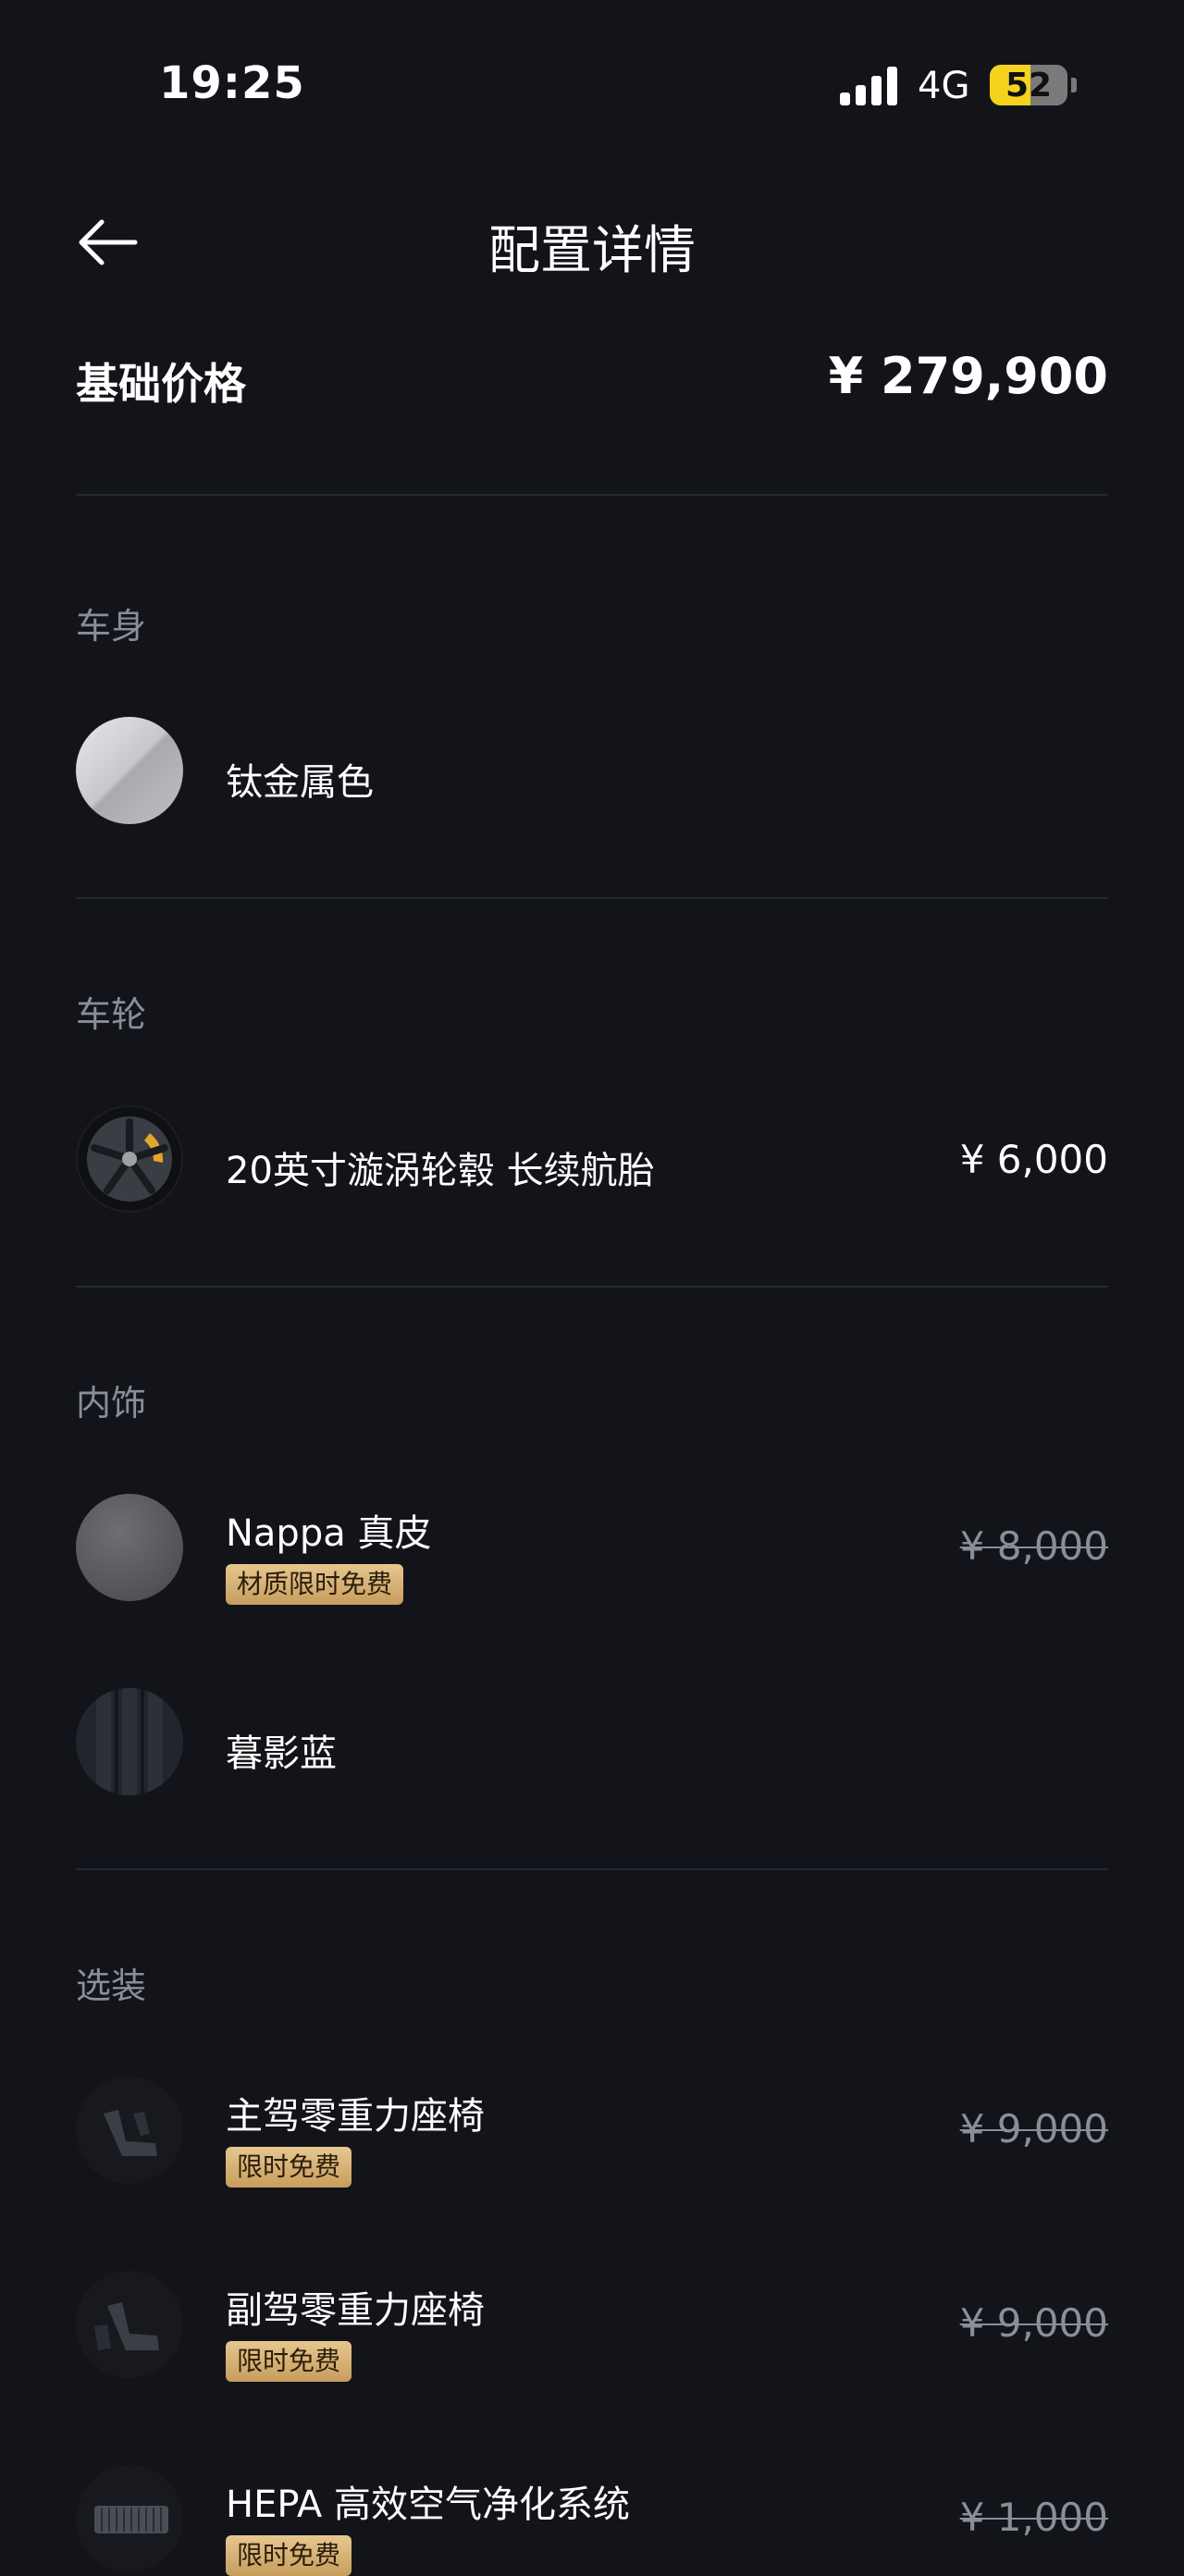 Image resolution: width=1184 pixels, height=2576 pixels. I want to click on promo-badge: 材质限时免费, so click(315, 1584).